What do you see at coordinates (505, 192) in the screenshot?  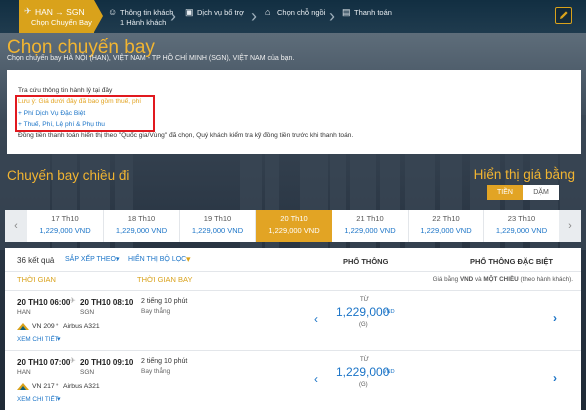 I see `toggle-money: TIỀN` at bounding box center [505, 192].